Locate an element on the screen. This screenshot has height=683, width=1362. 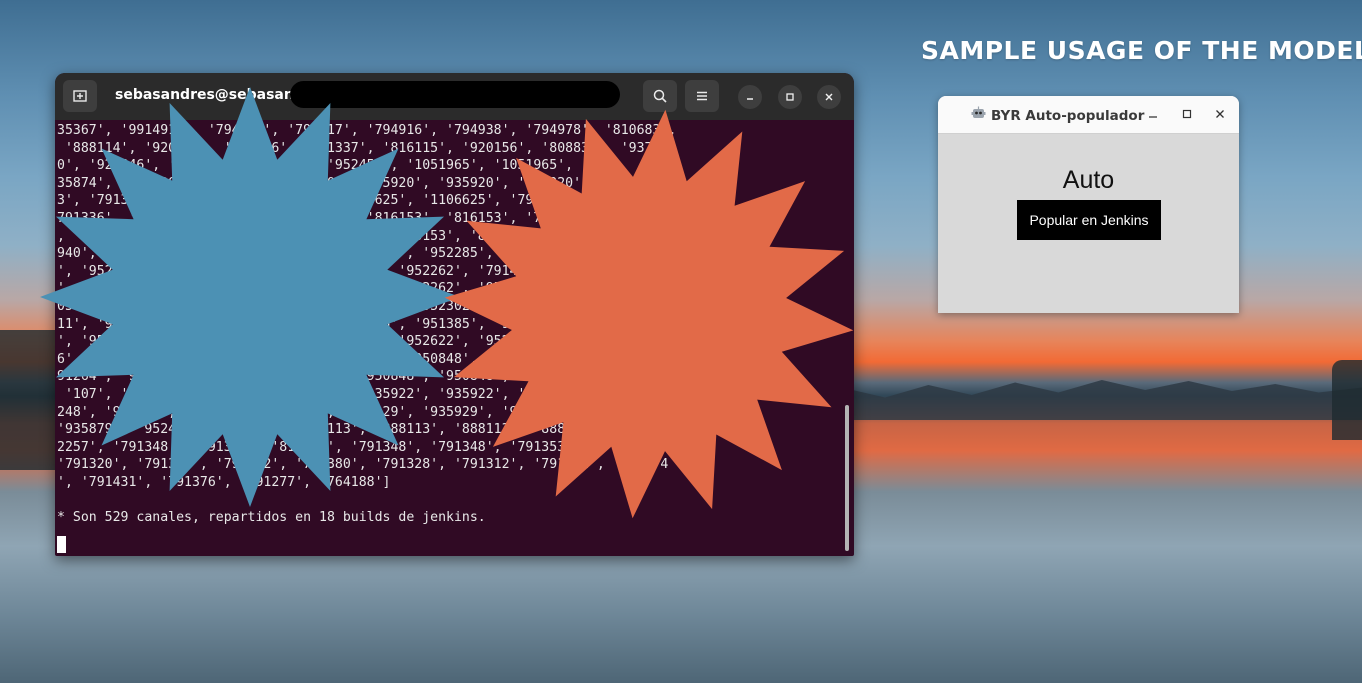
background-shore-right is located at coordinates (1347, 400).